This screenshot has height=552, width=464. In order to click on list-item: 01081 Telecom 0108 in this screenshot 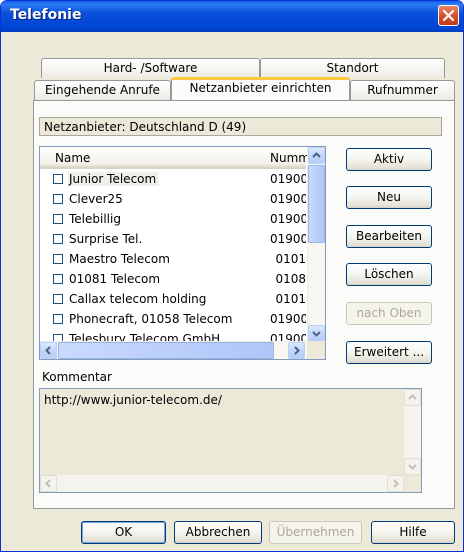, I will do `click(173, 279)`.